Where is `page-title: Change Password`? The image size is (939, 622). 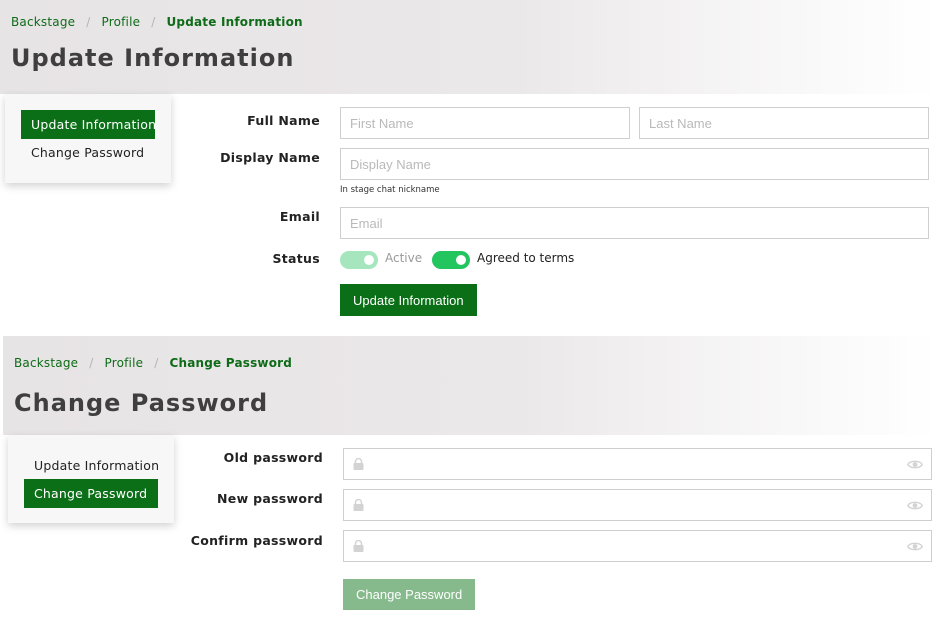
page-title: Change Password is located at coordinates (141, 403).